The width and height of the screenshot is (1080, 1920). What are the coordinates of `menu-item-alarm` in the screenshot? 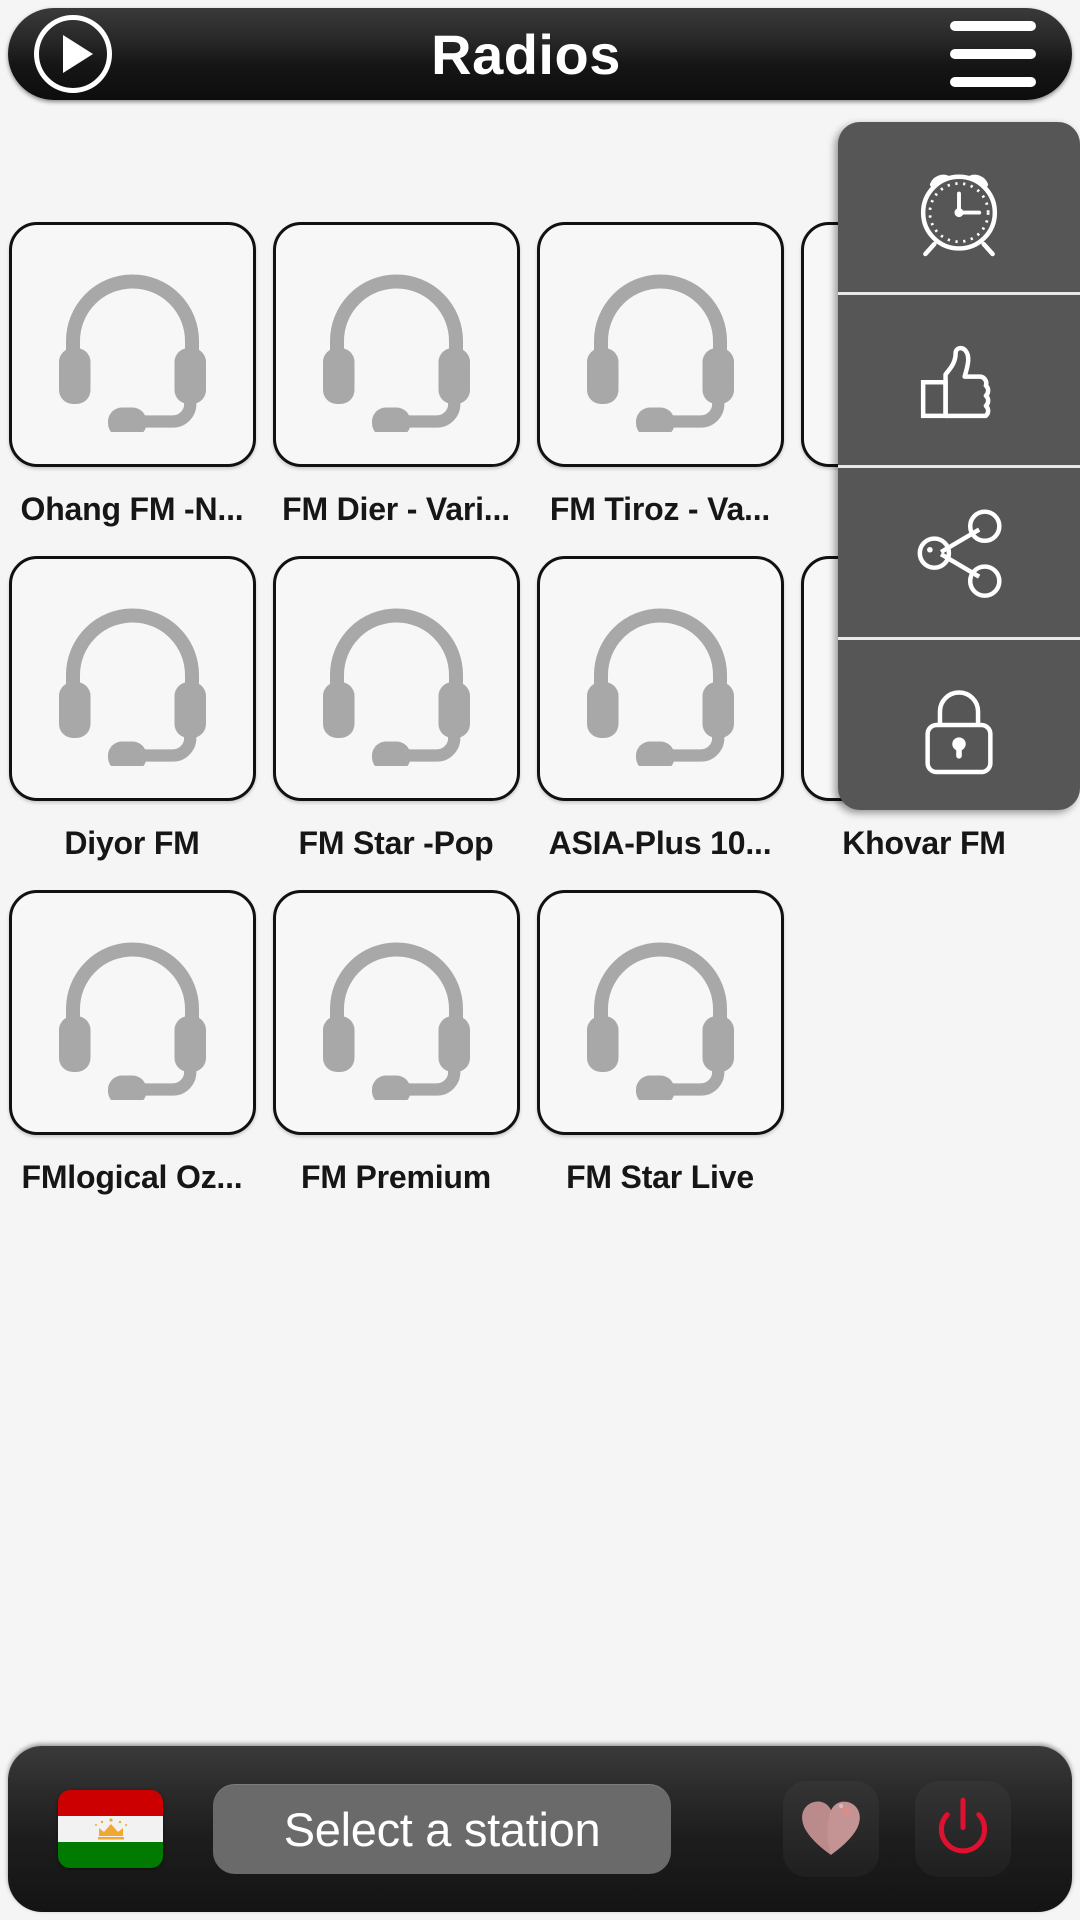 It's located at (959, 208).